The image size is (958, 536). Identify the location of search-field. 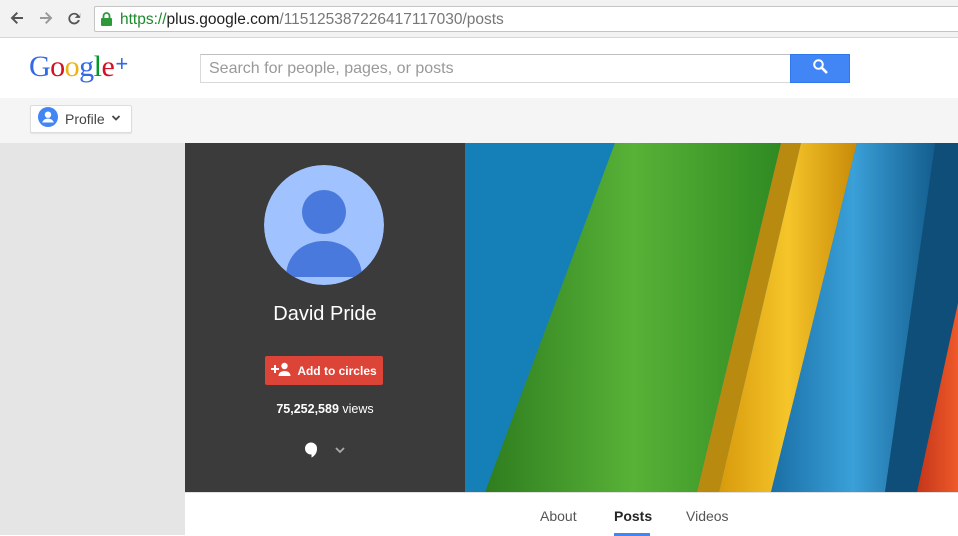
(495, 68).